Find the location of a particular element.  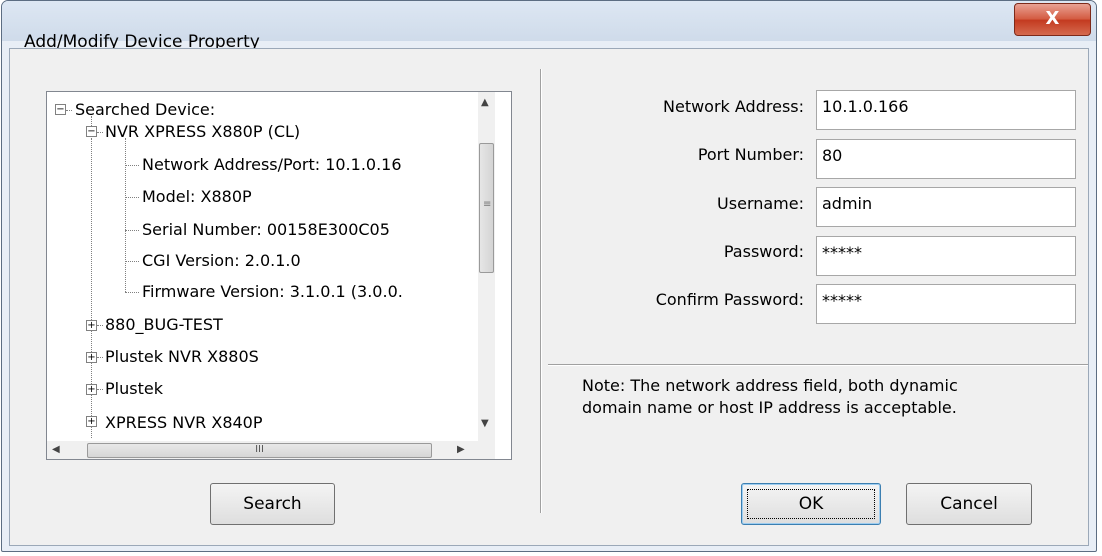

vertical-divider is located at coordinates (541, 291).